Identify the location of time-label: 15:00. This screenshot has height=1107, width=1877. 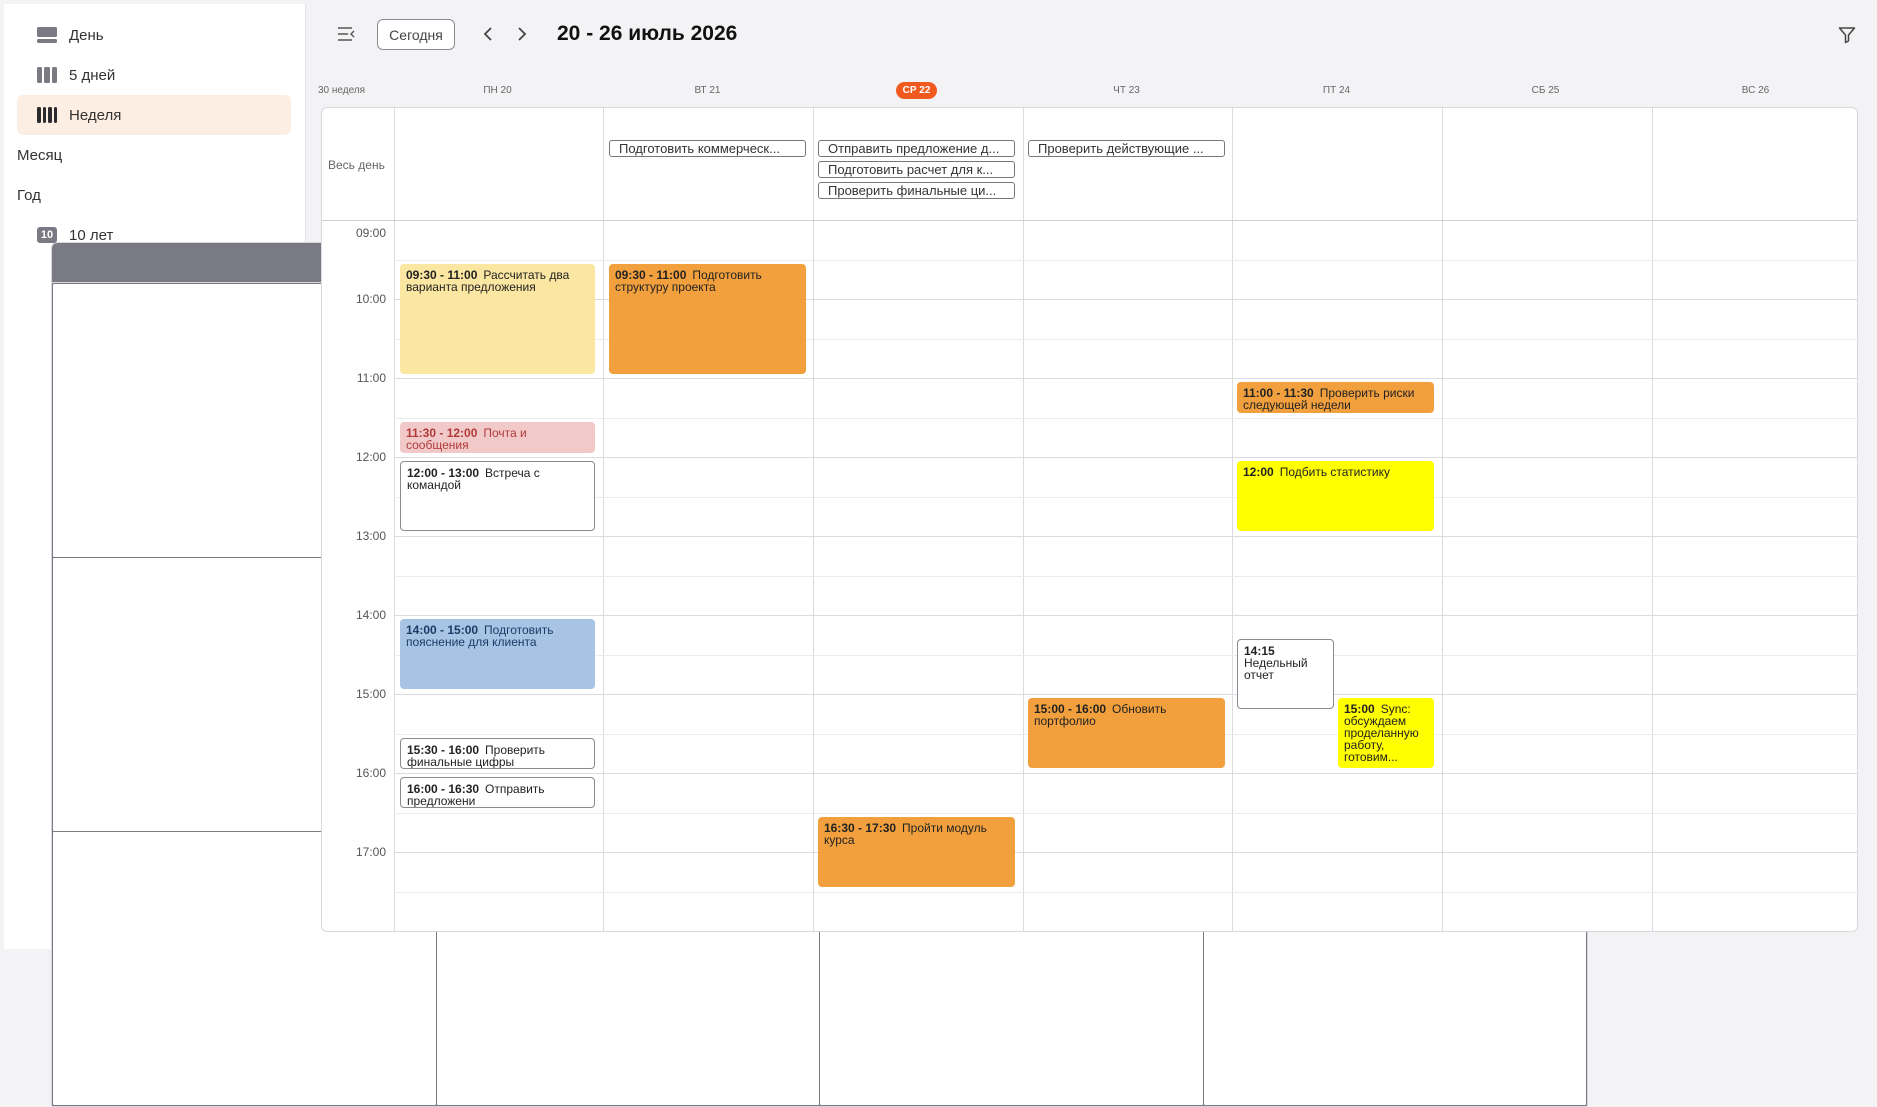
(370, 694).